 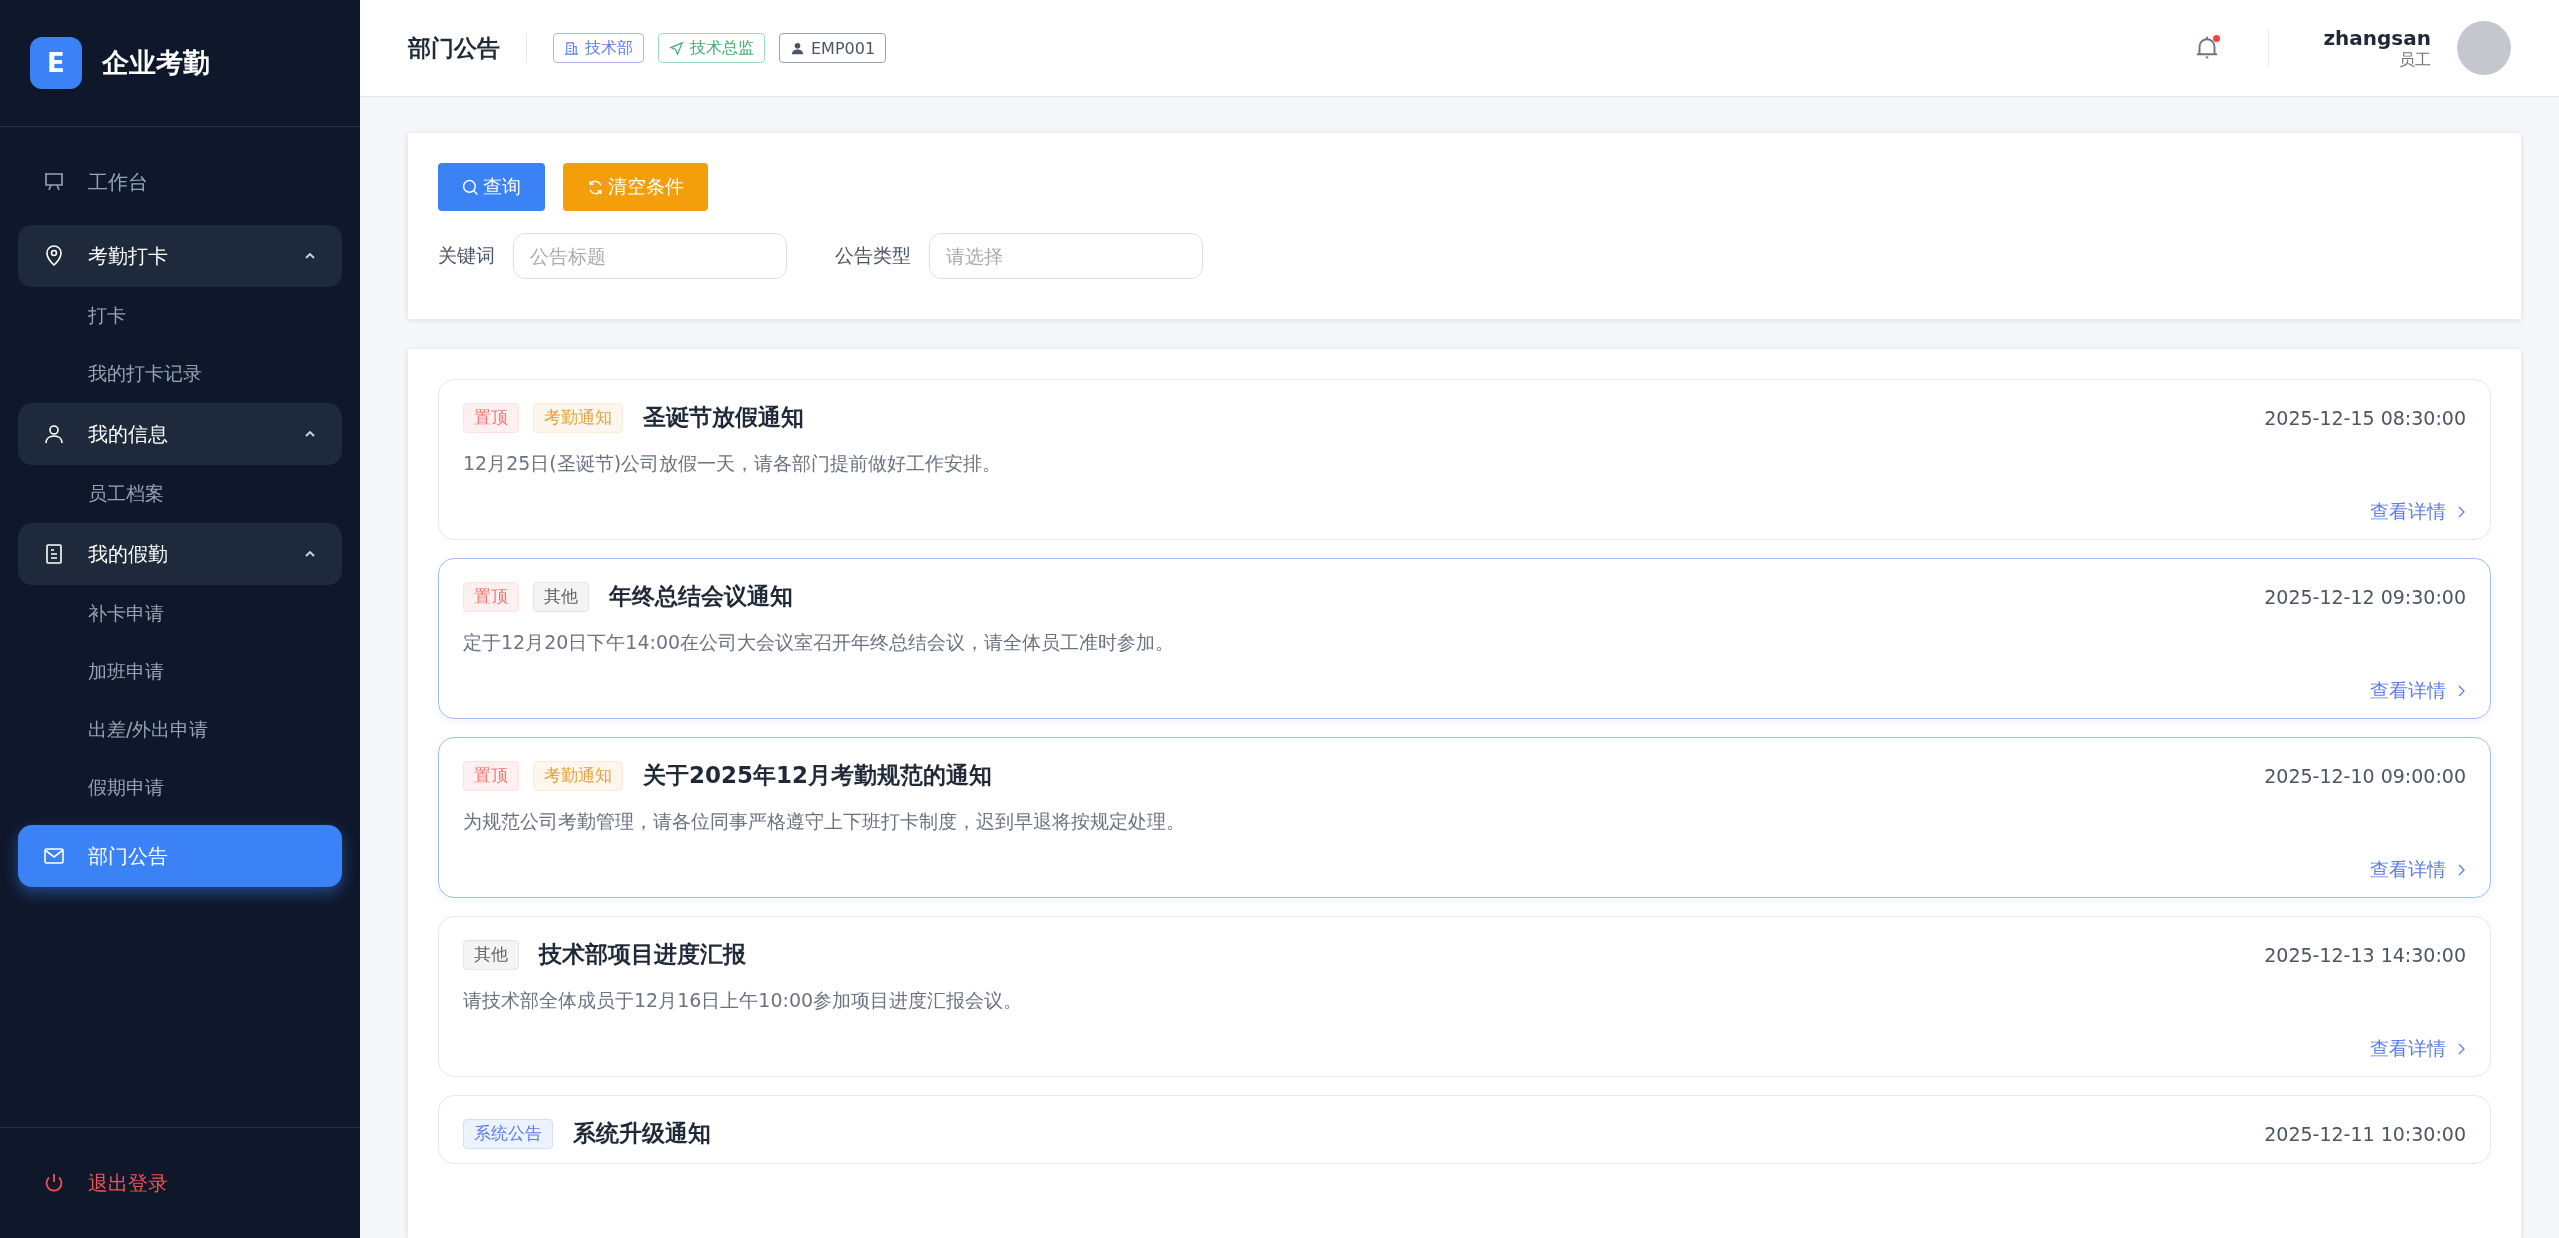 I want to click on notice-summary: 12月25日(圣诞节)公司放假一天，请各部门提前做好工作安排。, so click(x=733, y=463).